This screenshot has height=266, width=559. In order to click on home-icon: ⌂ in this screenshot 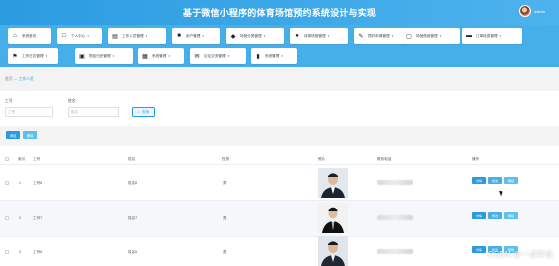, I will do `click(15, 36)`.